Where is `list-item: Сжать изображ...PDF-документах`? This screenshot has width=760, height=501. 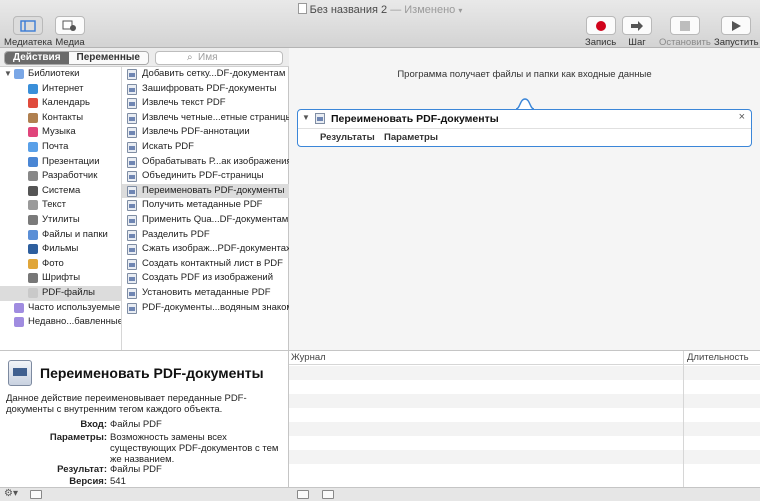 list-item: Сжать изображ...PDF-документах is located at coordinates (205, 249).